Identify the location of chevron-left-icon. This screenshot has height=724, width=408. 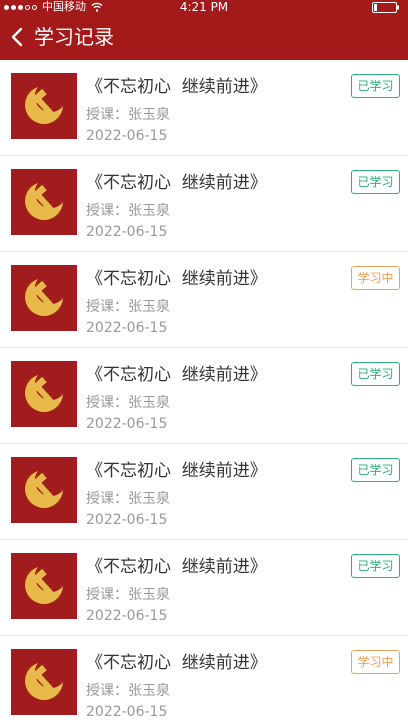
(18, 37).